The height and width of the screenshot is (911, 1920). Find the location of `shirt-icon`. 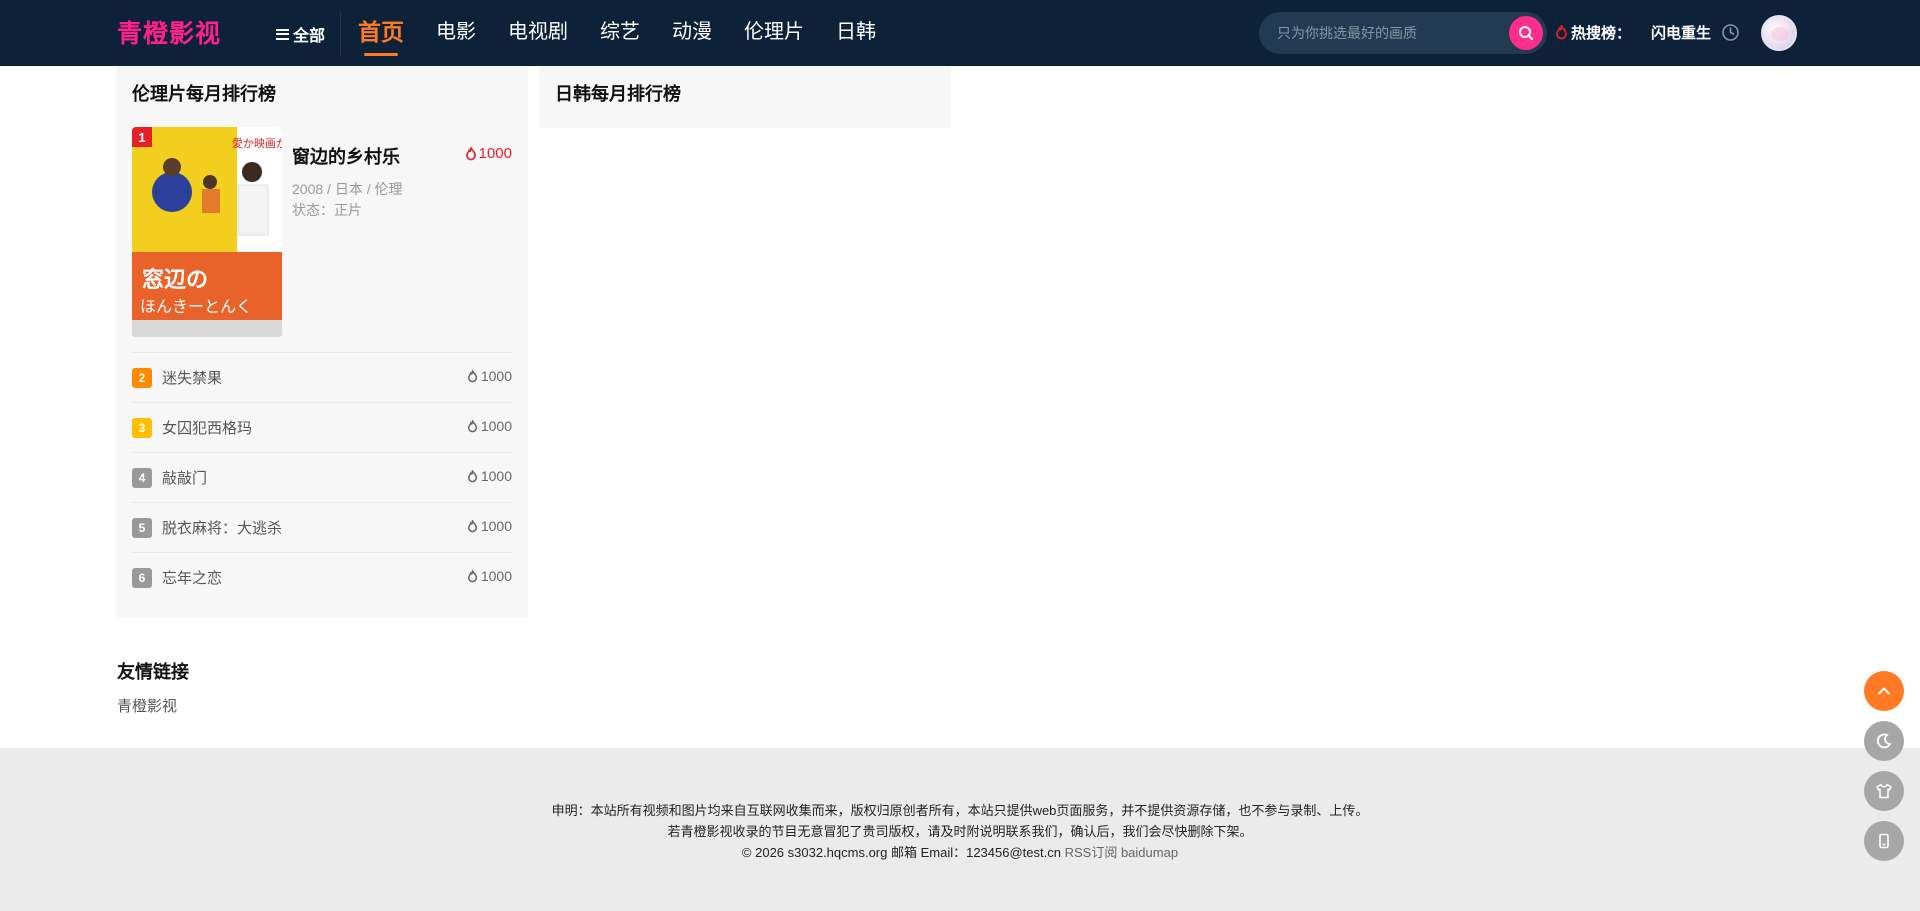

shirt-icon is located at coordinates (1884, 791).